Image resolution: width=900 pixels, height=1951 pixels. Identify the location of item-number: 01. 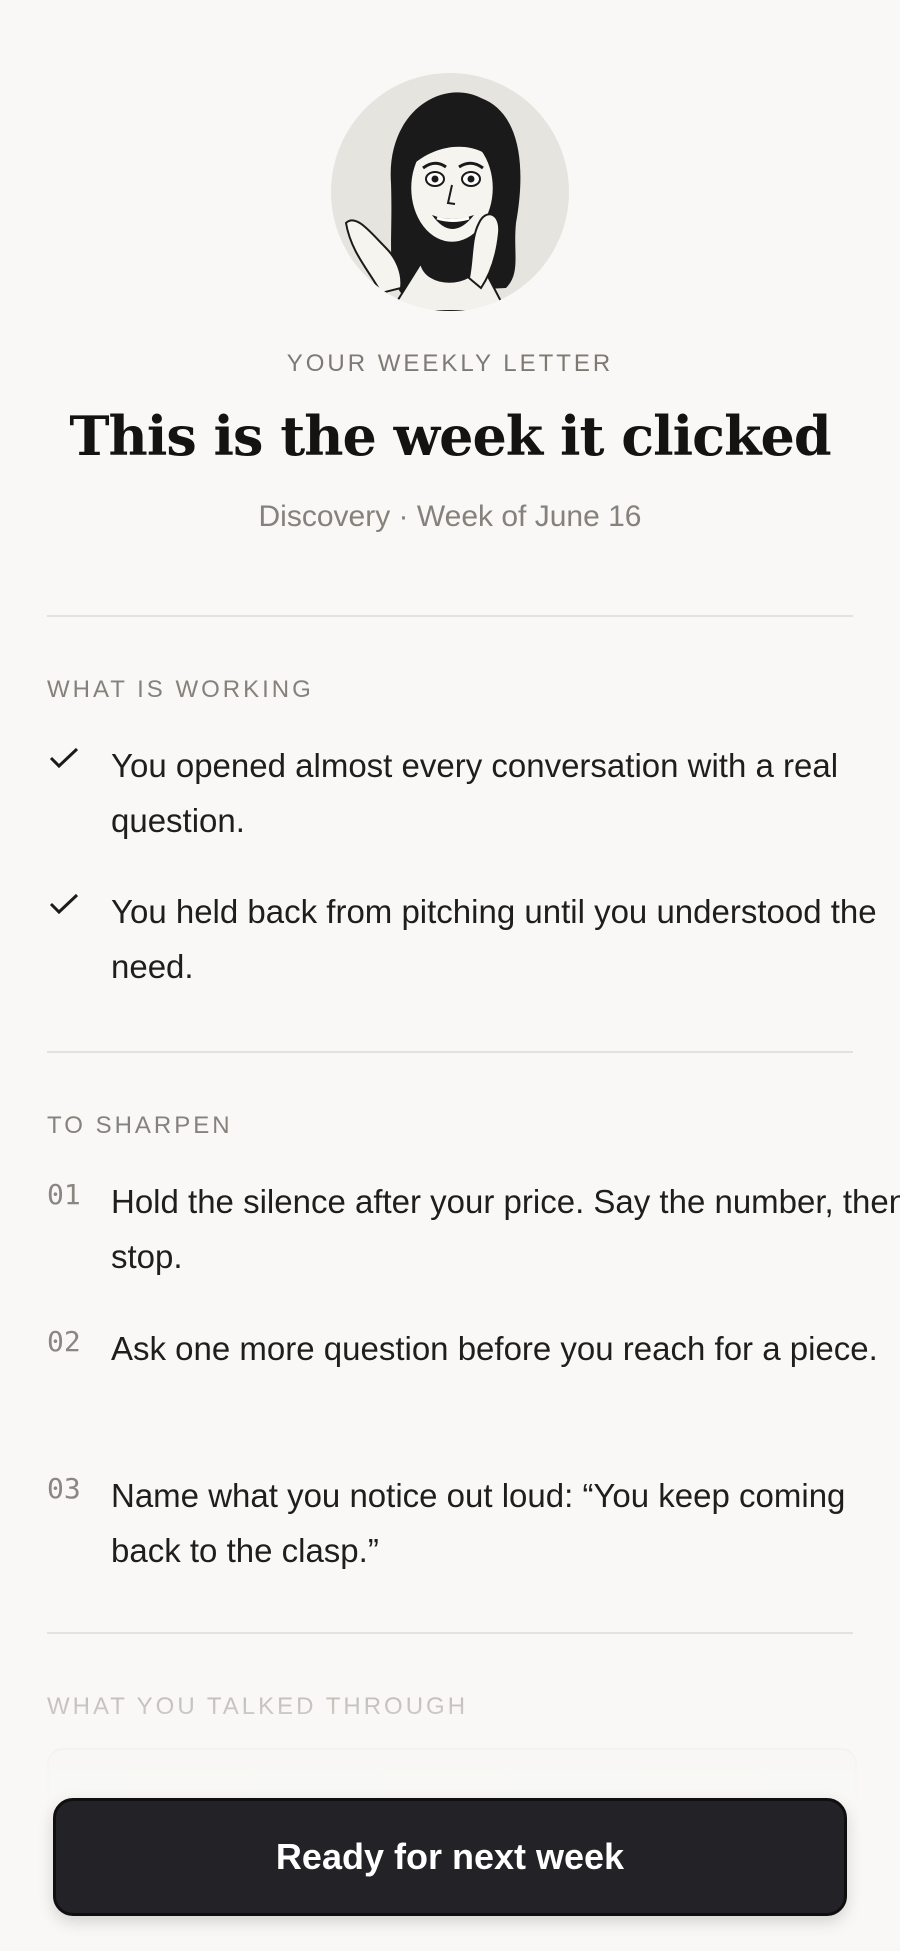
(64, 1194).